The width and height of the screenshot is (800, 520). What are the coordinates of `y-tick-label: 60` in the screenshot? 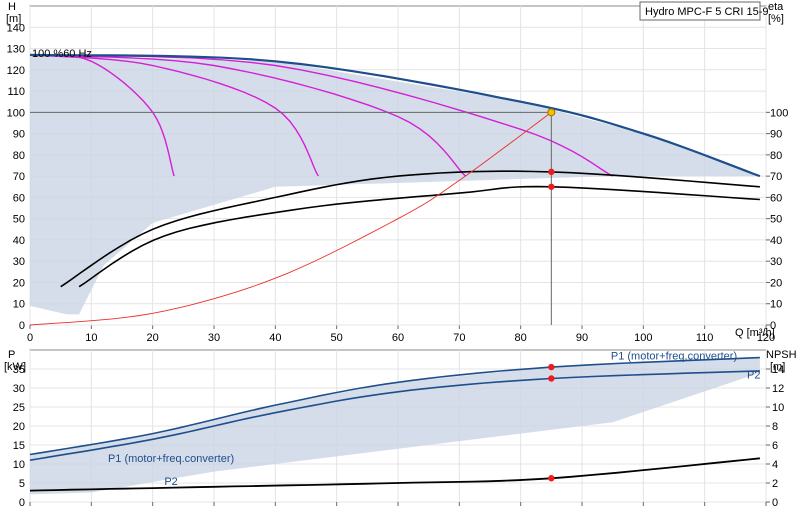 It's located at (19, 198).